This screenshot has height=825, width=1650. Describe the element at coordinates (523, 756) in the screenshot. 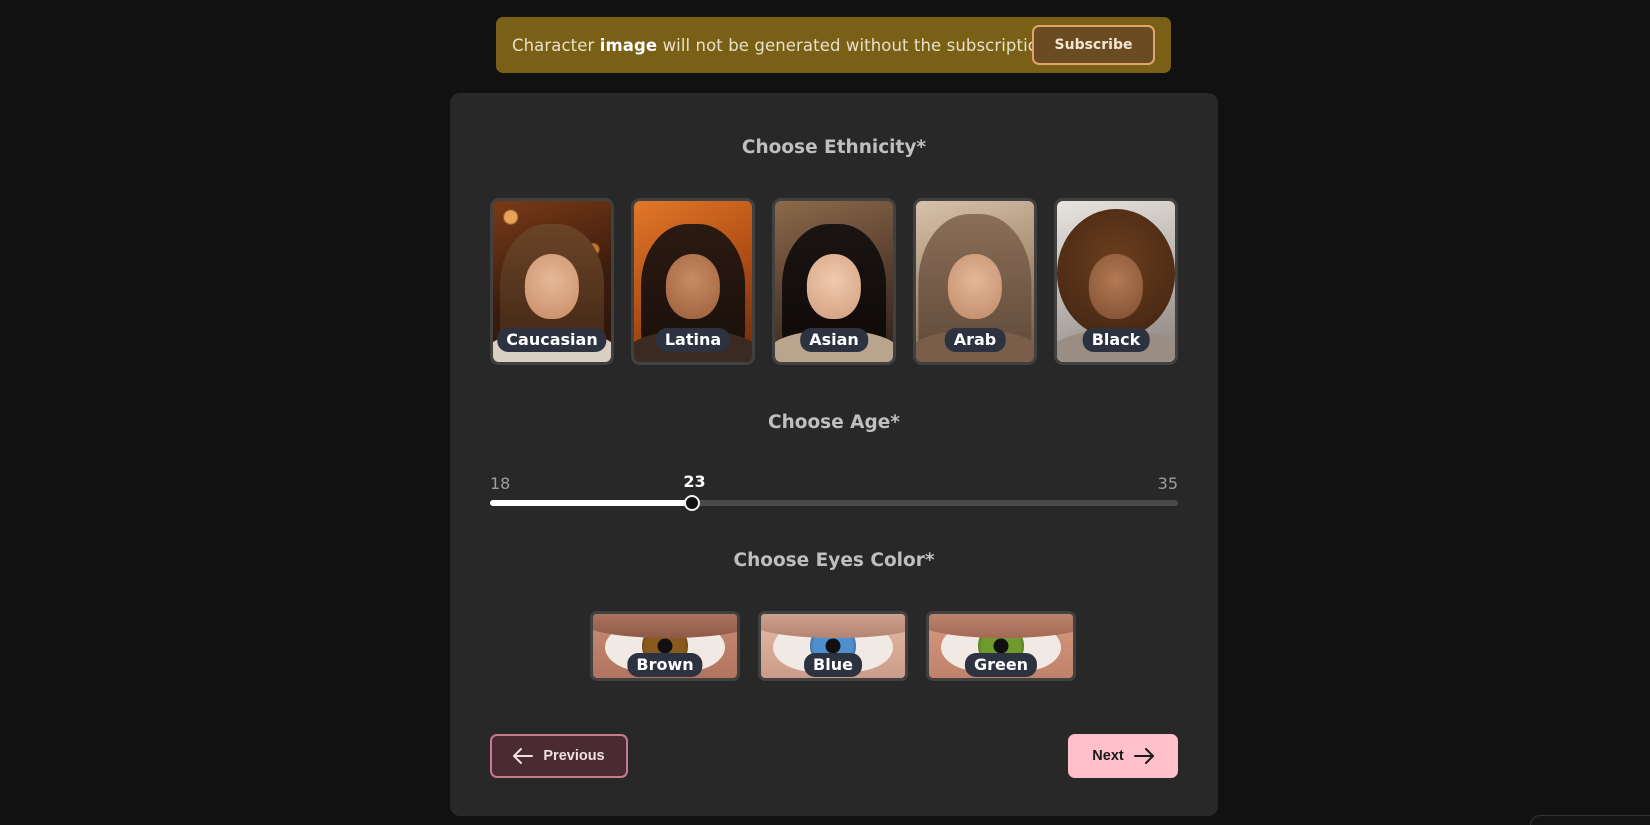

I see `arrow-left-icon` at that location.